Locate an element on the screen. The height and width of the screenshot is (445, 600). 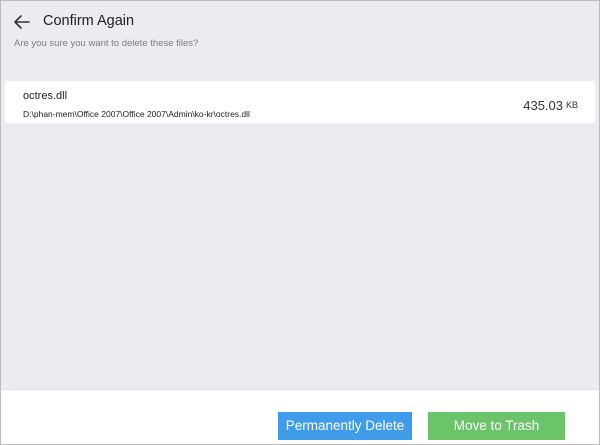
move-to-trash-button: Move to Trash is located at coordinates (496, 426).